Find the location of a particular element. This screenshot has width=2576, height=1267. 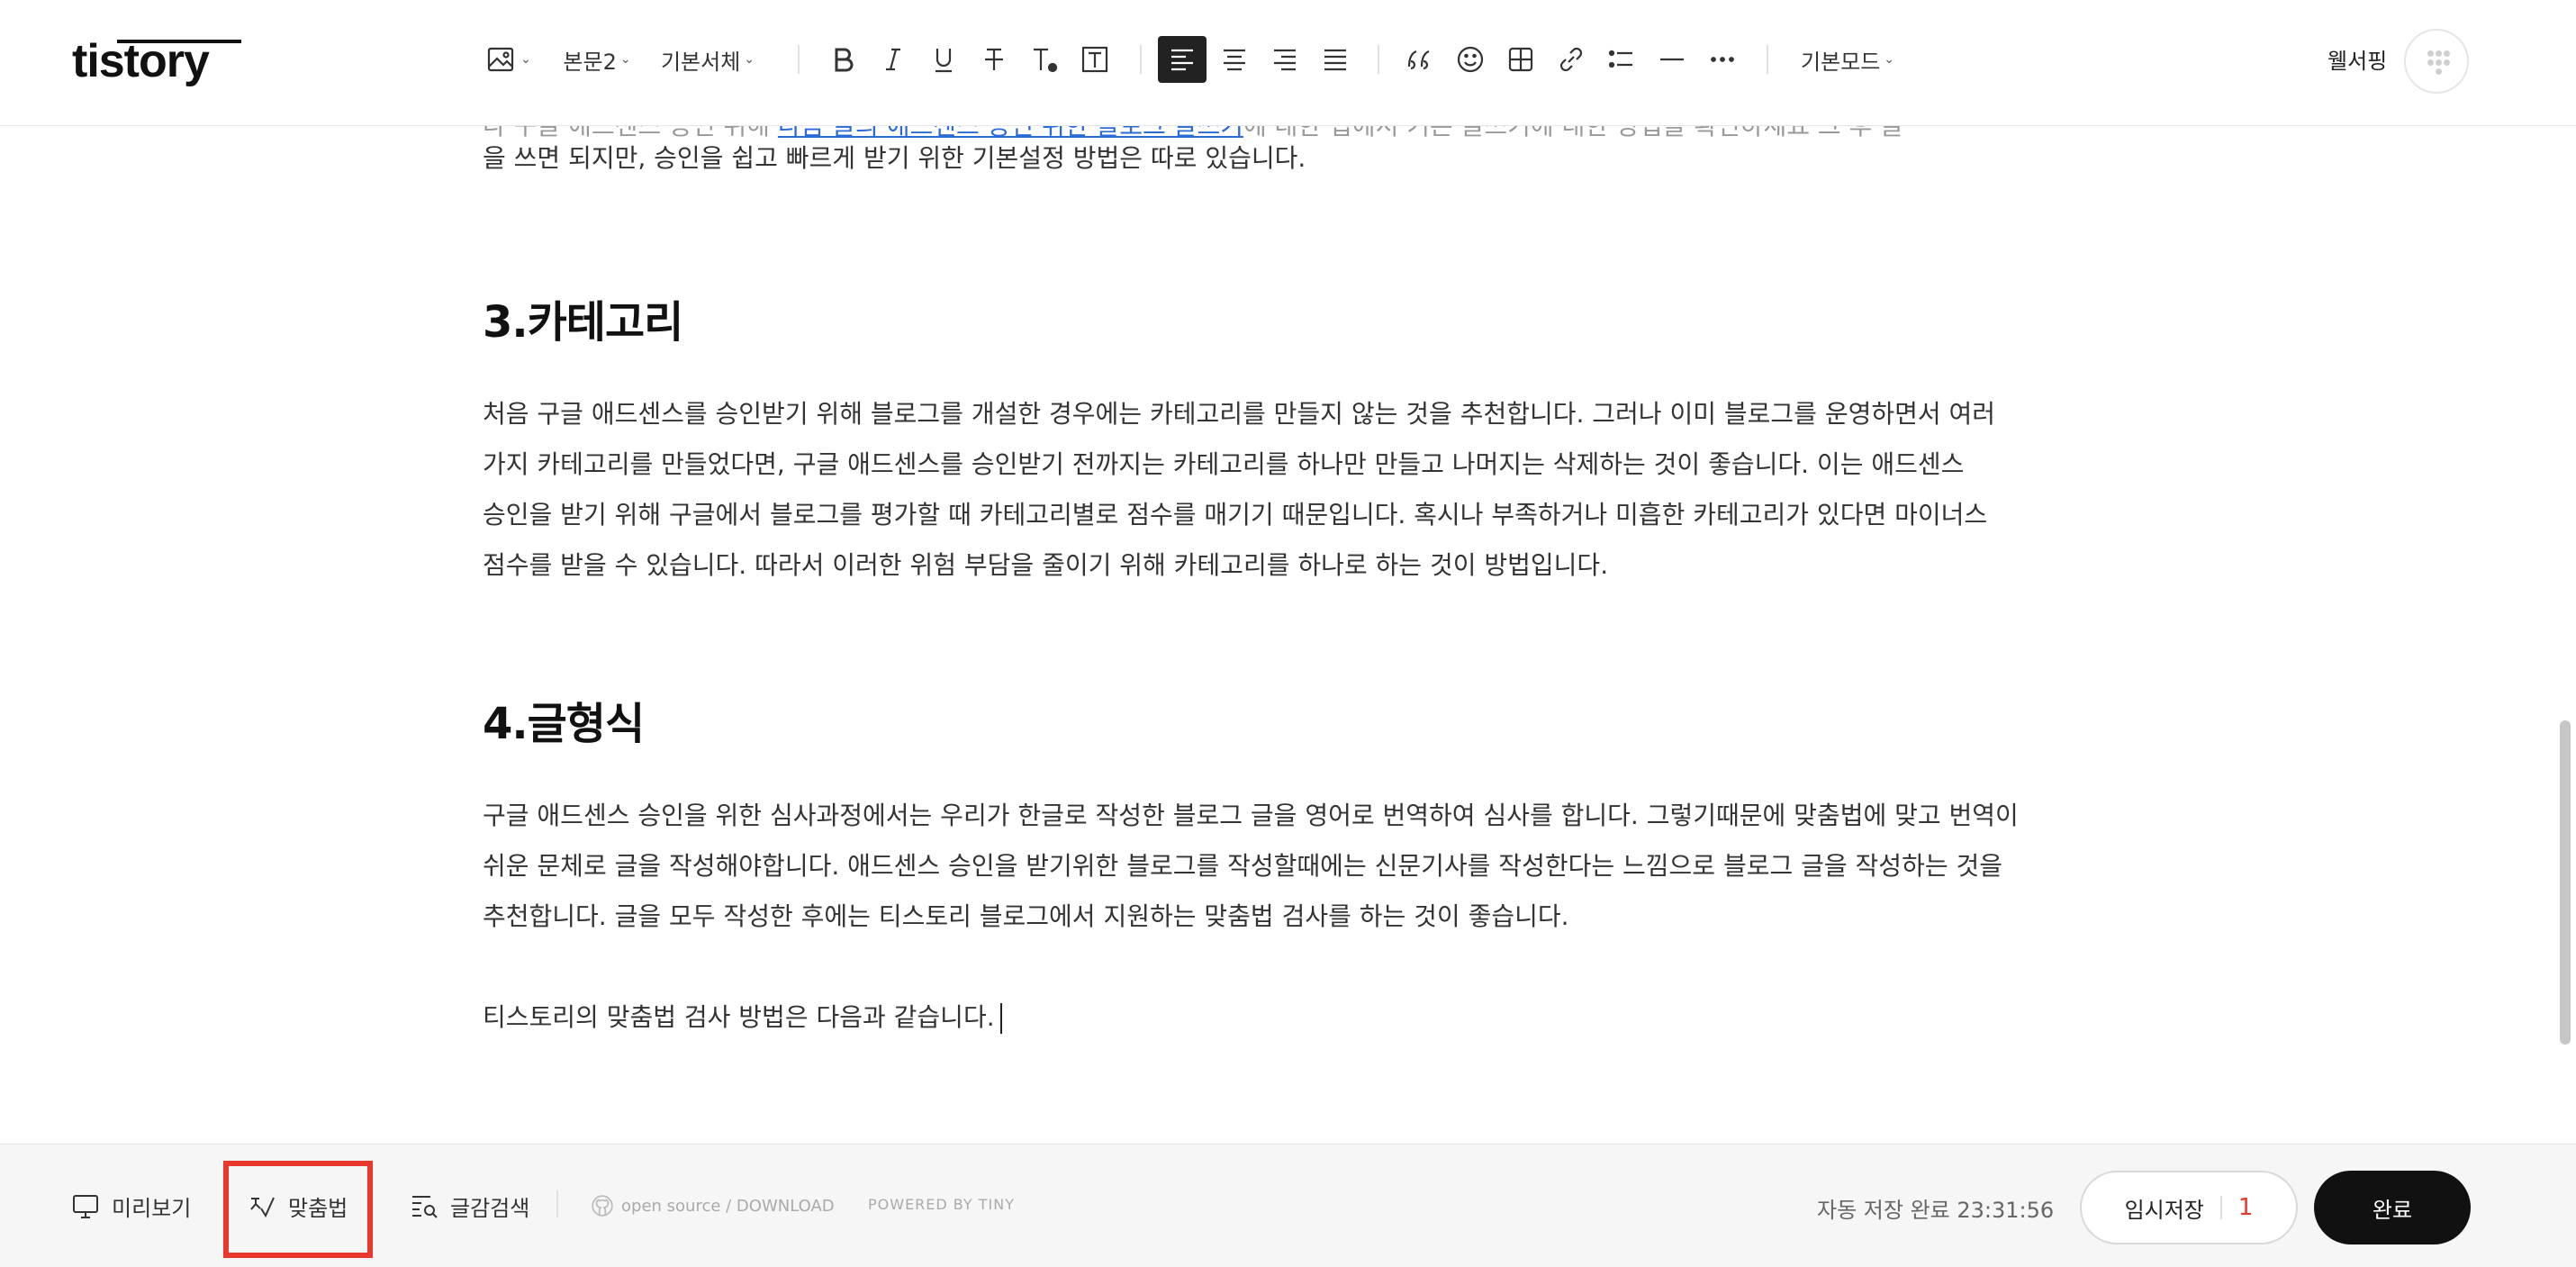

underline-icon is located at coordinates (943, 61).